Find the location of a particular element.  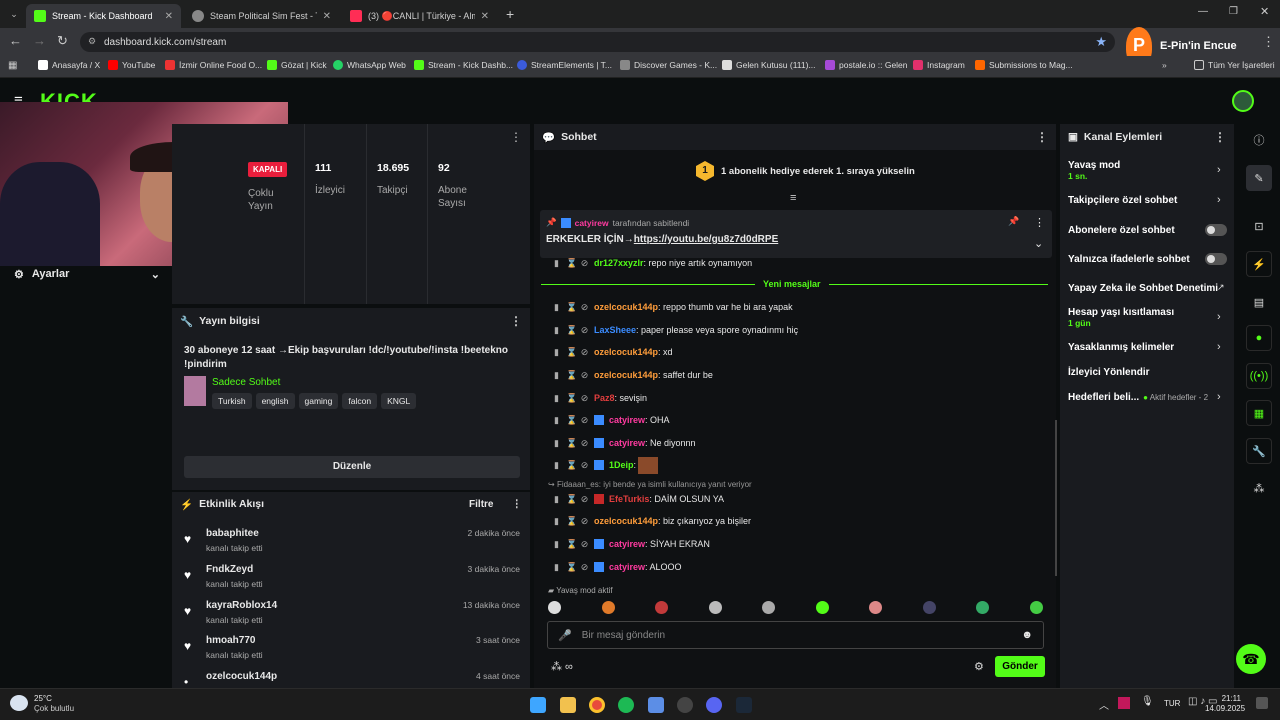

menu-icon: ⋮ is located at coordinates (1268, 42).